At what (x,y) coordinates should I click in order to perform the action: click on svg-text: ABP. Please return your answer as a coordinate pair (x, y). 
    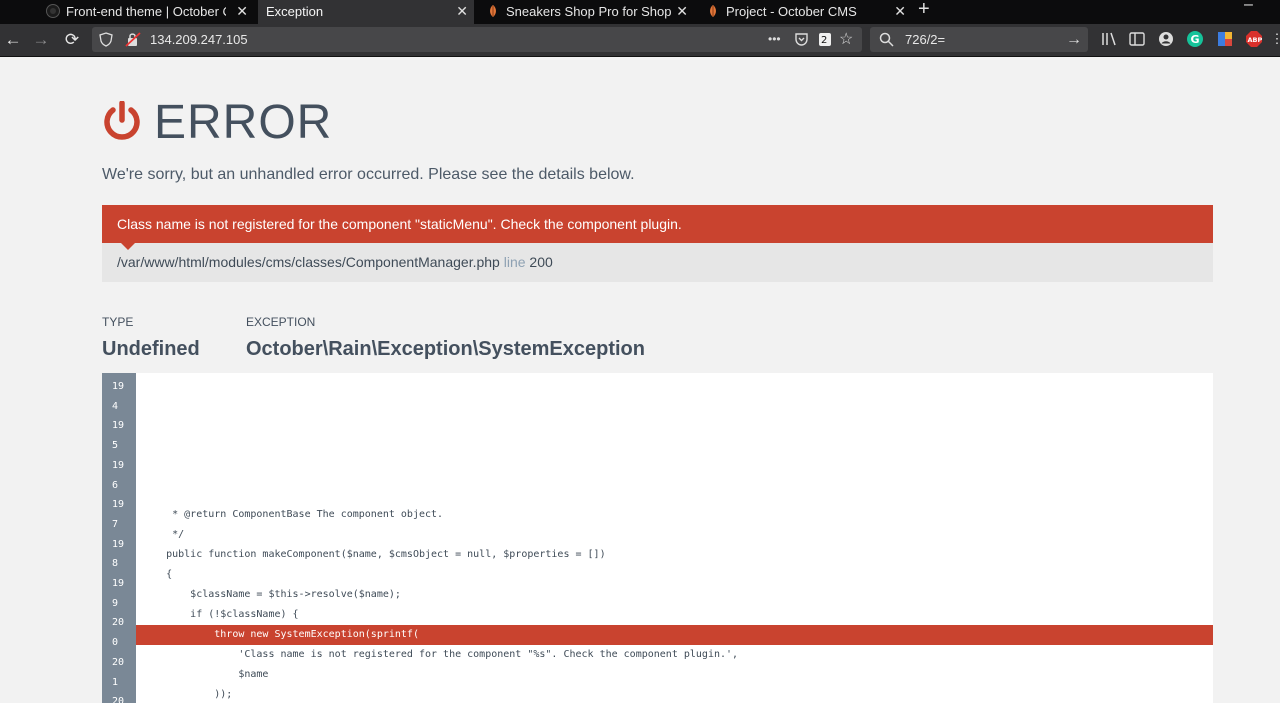
    Looking at the image, I should click on (1255, 40).